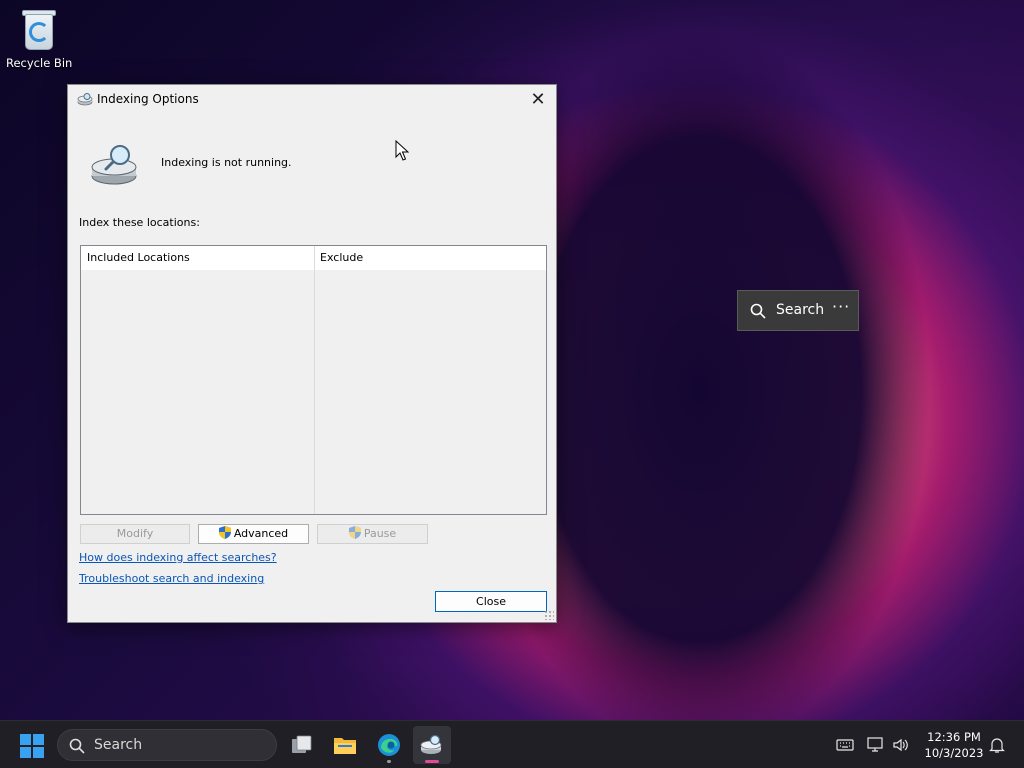  I want to click on column-divider, so click(314, 380).